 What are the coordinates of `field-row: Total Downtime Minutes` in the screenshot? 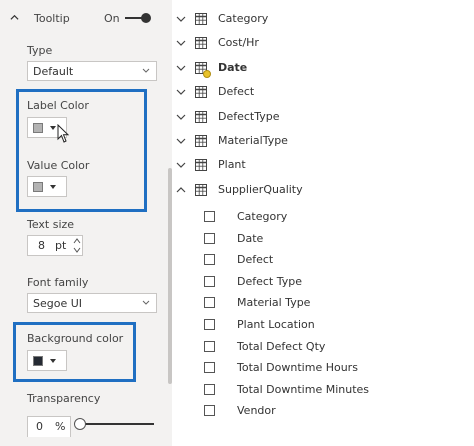 It's located at (322, 390).